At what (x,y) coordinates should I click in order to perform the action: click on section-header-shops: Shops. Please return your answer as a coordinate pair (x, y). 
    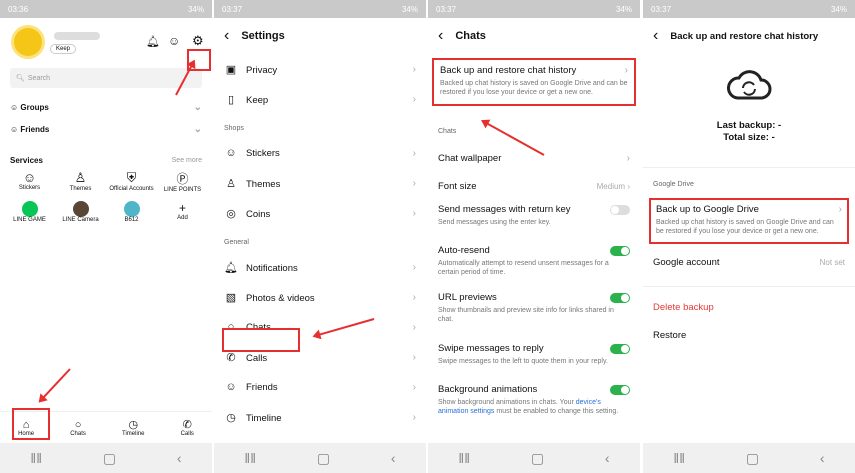
    Looking at the image, I should click on (234, 128).